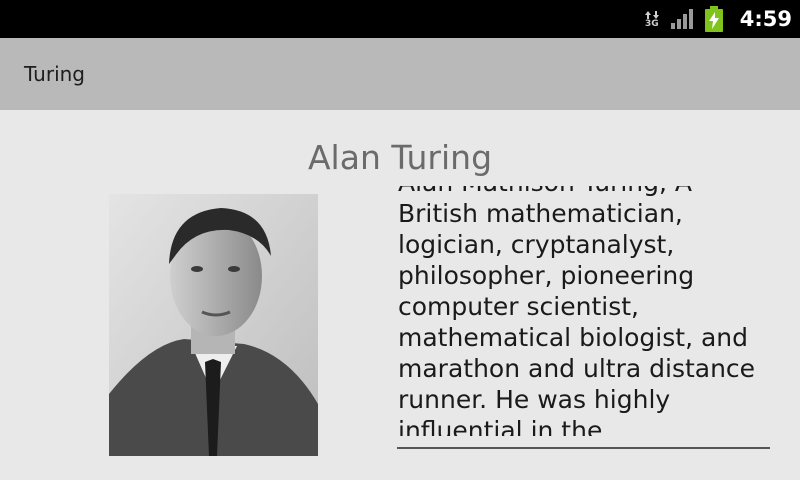  What do you see at coordinates (713, 19) in the screenshot?
I see `battery-charging-icon` at bounding box center [713, 19].